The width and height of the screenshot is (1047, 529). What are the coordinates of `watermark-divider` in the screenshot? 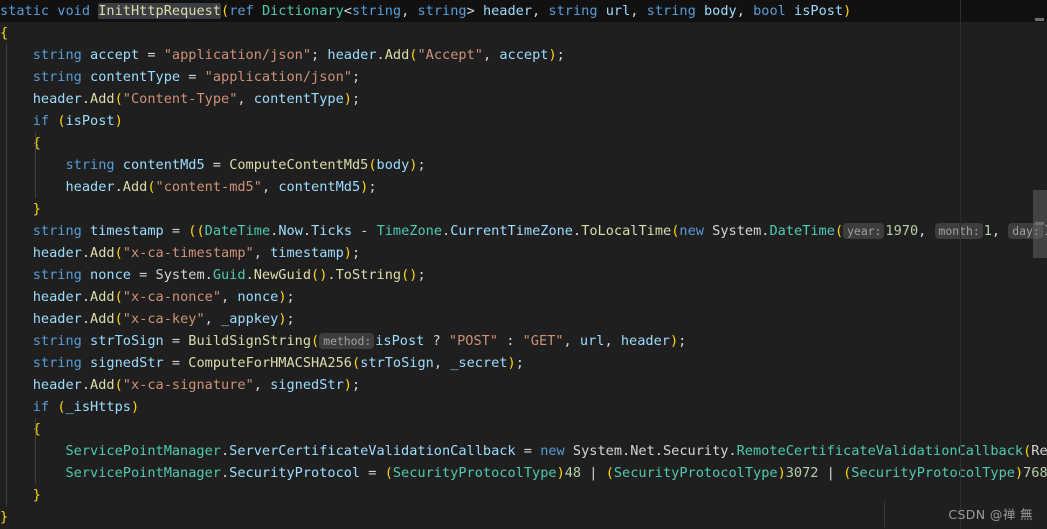 It's located at (884, 514).